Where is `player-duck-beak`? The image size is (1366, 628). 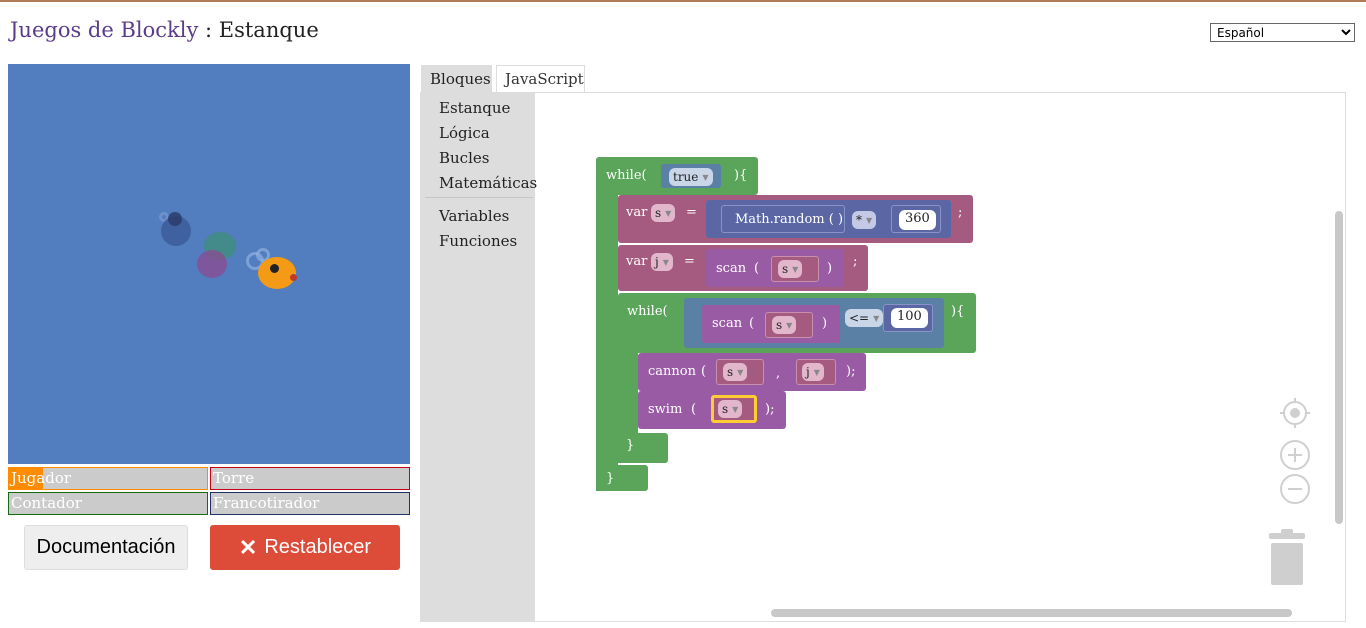 player-duck-beak is located at coordinates (293, 277).